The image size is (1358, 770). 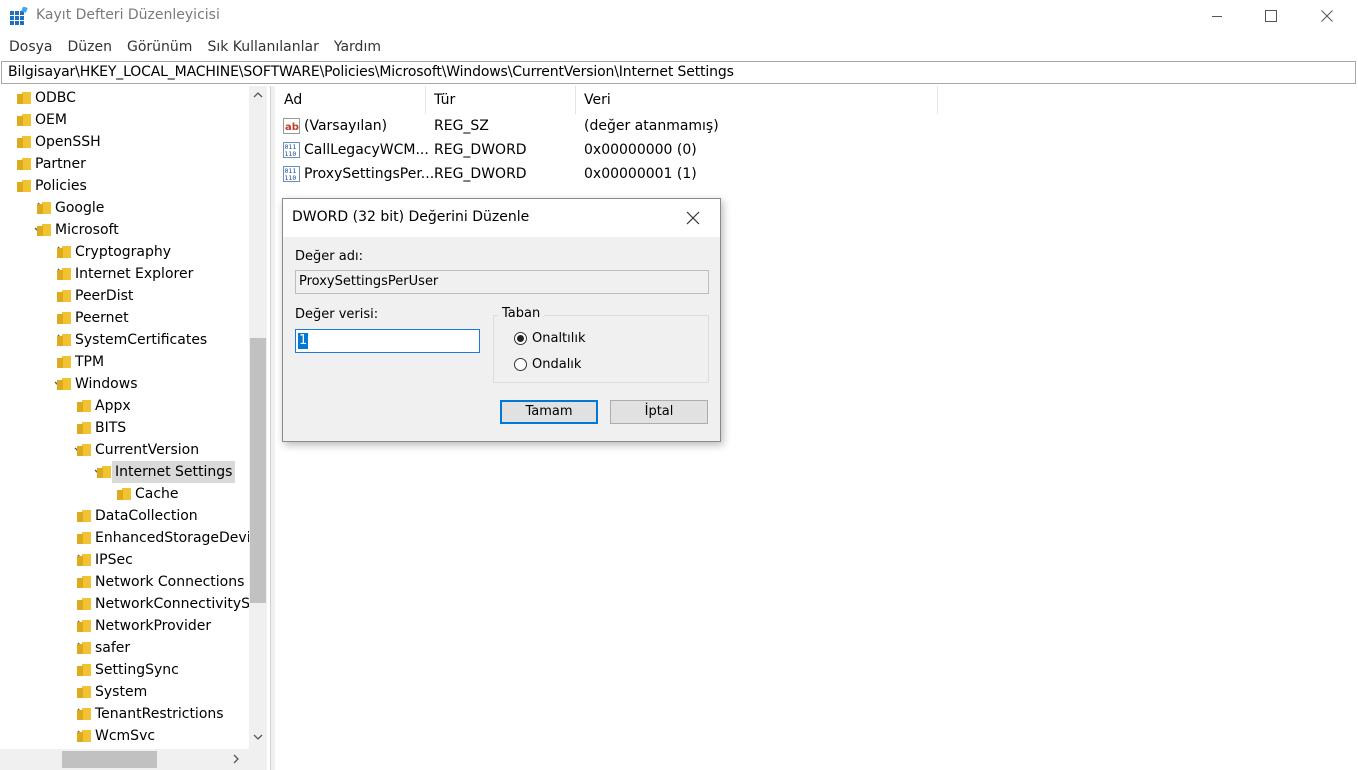 What do you see at coordinates (60, 164) in the screenshot?
I see `tree-item-label: Partner` at bounding box center [60, 164].